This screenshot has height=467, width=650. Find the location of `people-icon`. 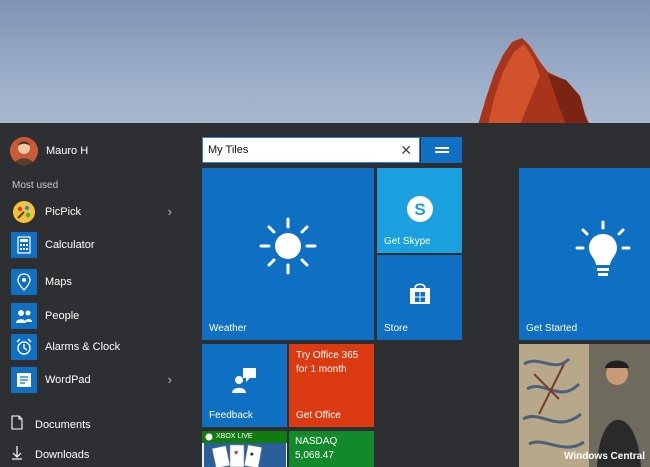

people-icon is located at coordinates (24, 316).